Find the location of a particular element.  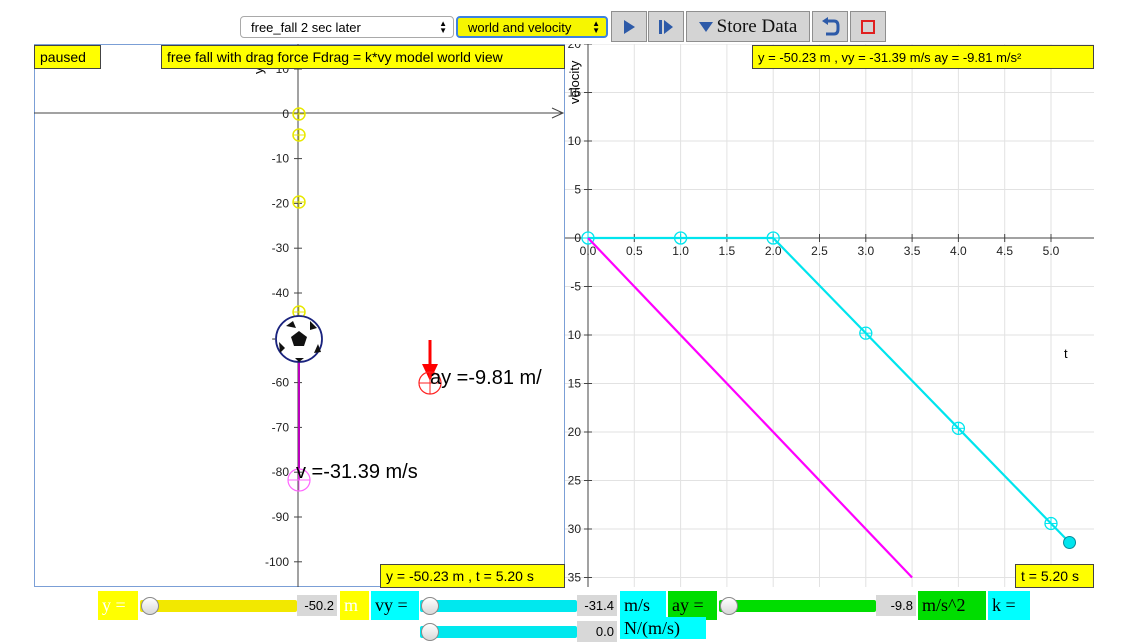

stop-icon is located at coordinates (868, 26).